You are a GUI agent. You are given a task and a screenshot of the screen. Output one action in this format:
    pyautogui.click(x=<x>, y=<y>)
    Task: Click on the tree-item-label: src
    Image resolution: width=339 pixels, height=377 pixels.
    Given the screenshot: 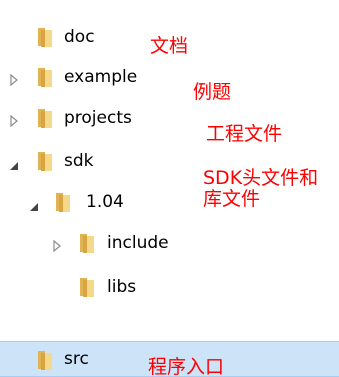 What is the action you would take?
    pyautogui.click(x=76, y=359)
    